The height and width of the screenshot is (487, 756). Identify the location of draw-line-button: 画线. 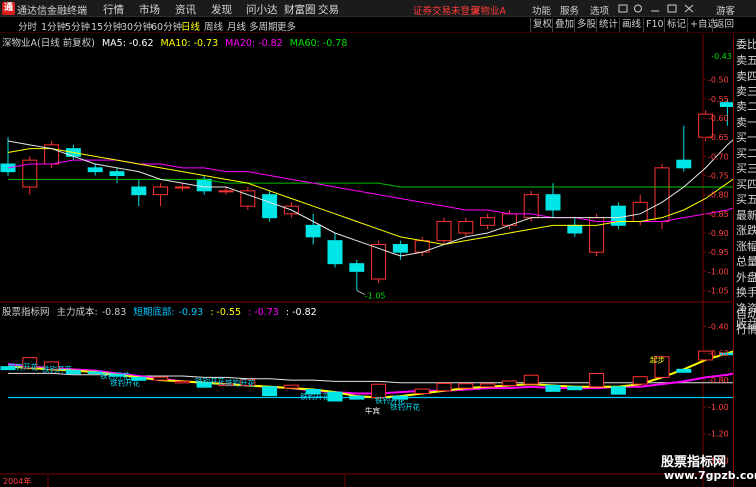
(630, 25).